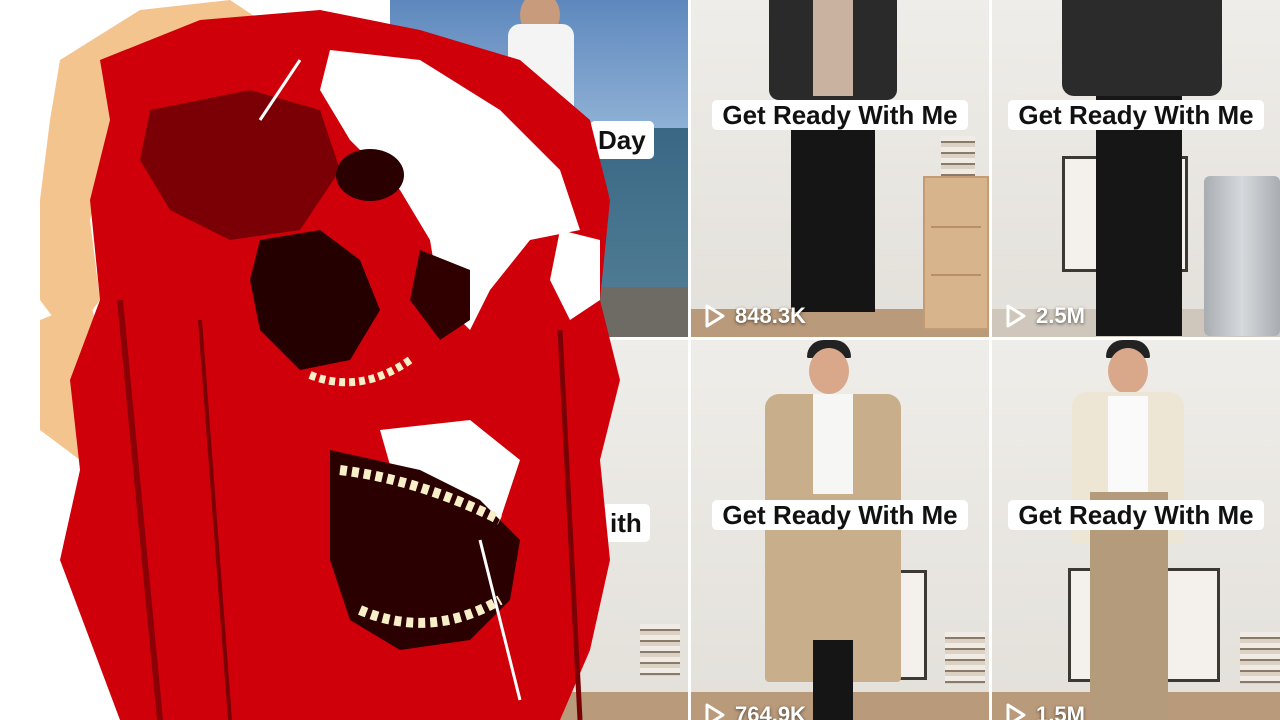 The image size is (1280, 720). Describe the element at coordinates (1242, 256) in the screenshot. I see `suitcase` at that location.